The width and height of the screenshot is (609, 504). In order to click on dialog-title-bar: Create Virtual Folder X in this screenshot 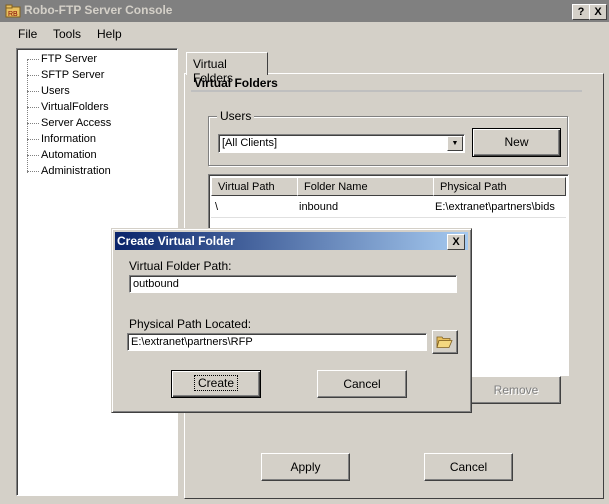, I will do `click(291, 241)`.